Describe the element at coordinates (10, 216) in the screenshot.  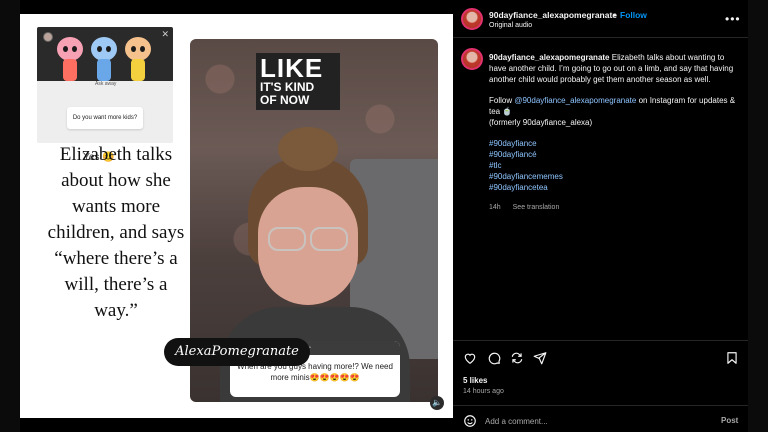
I see `backdrop-left` at that location.